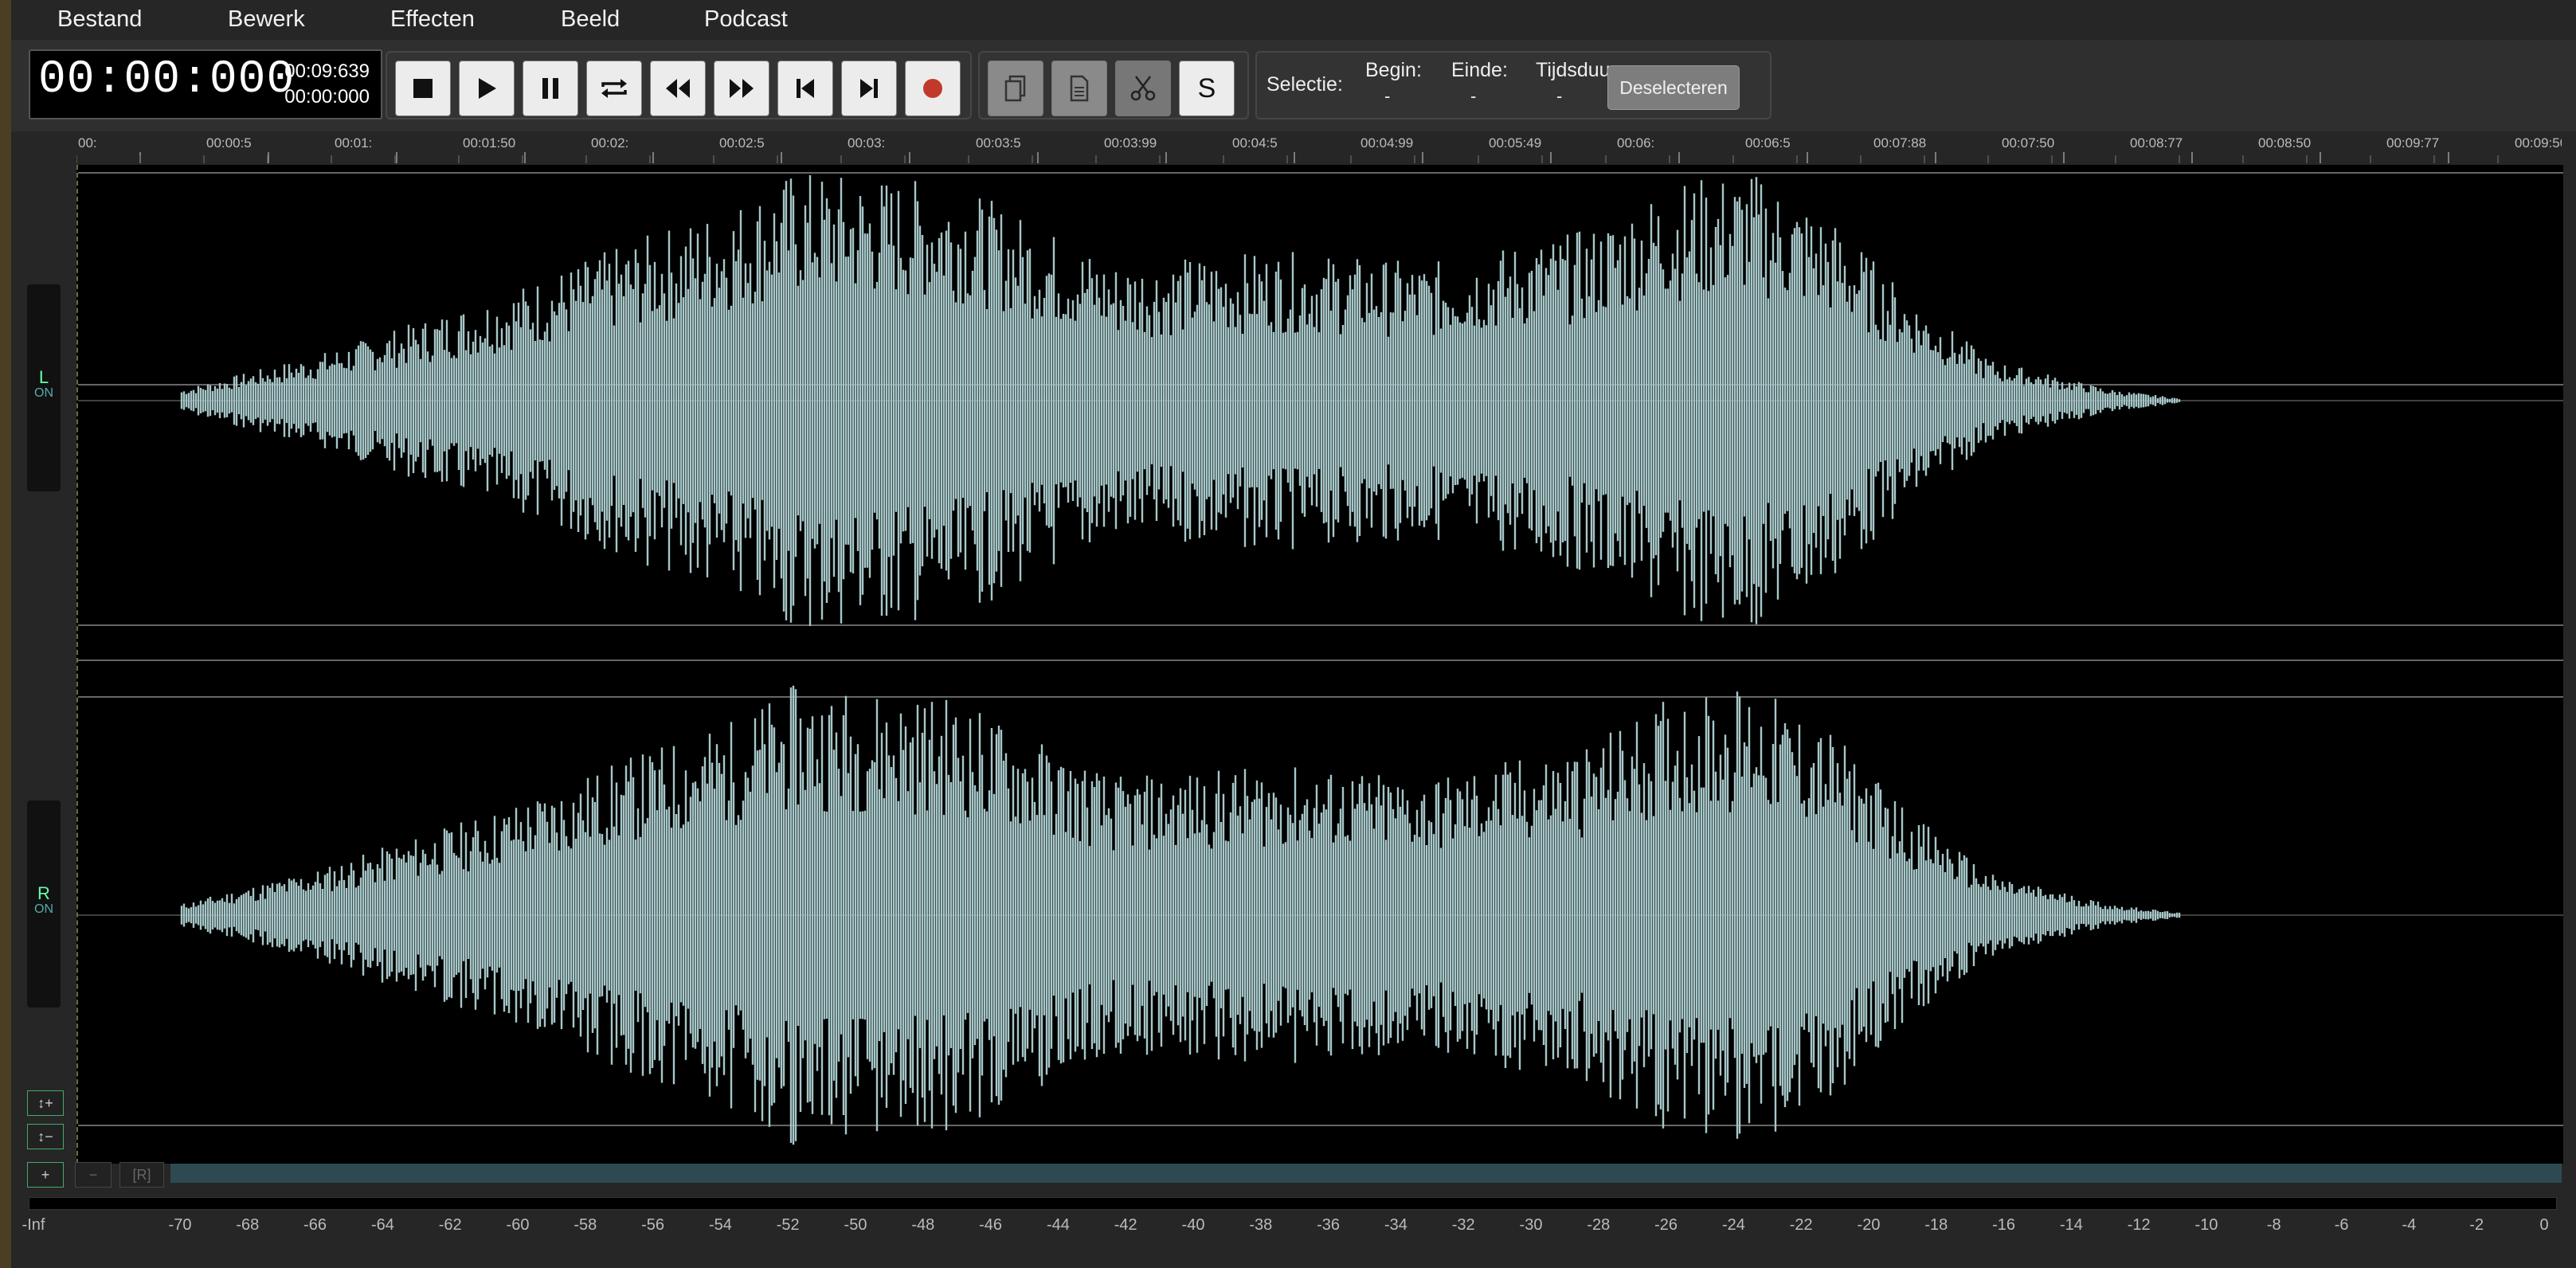 The height and width of the screenshot is (1268, 2576). I want to click on fast-forward-button, so click(741, 88).